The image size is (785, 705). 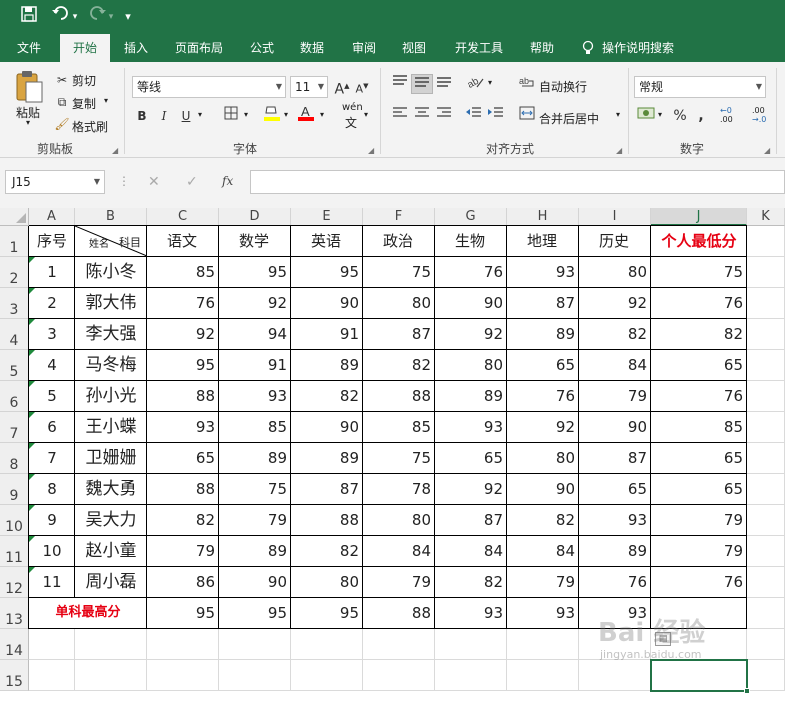 I want to click on row-header-3: 3, so click(x=14, y=303).